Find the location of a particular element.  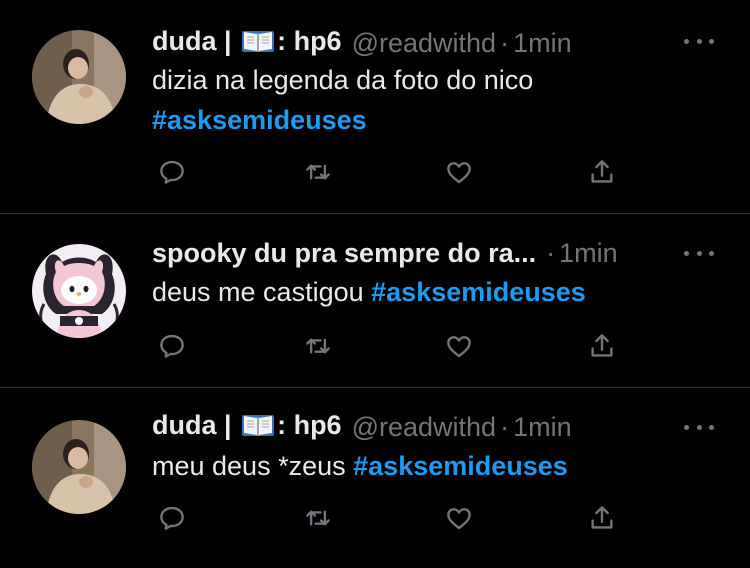

my-melody-kuromi-avatar is located at coordinates (79, 291).